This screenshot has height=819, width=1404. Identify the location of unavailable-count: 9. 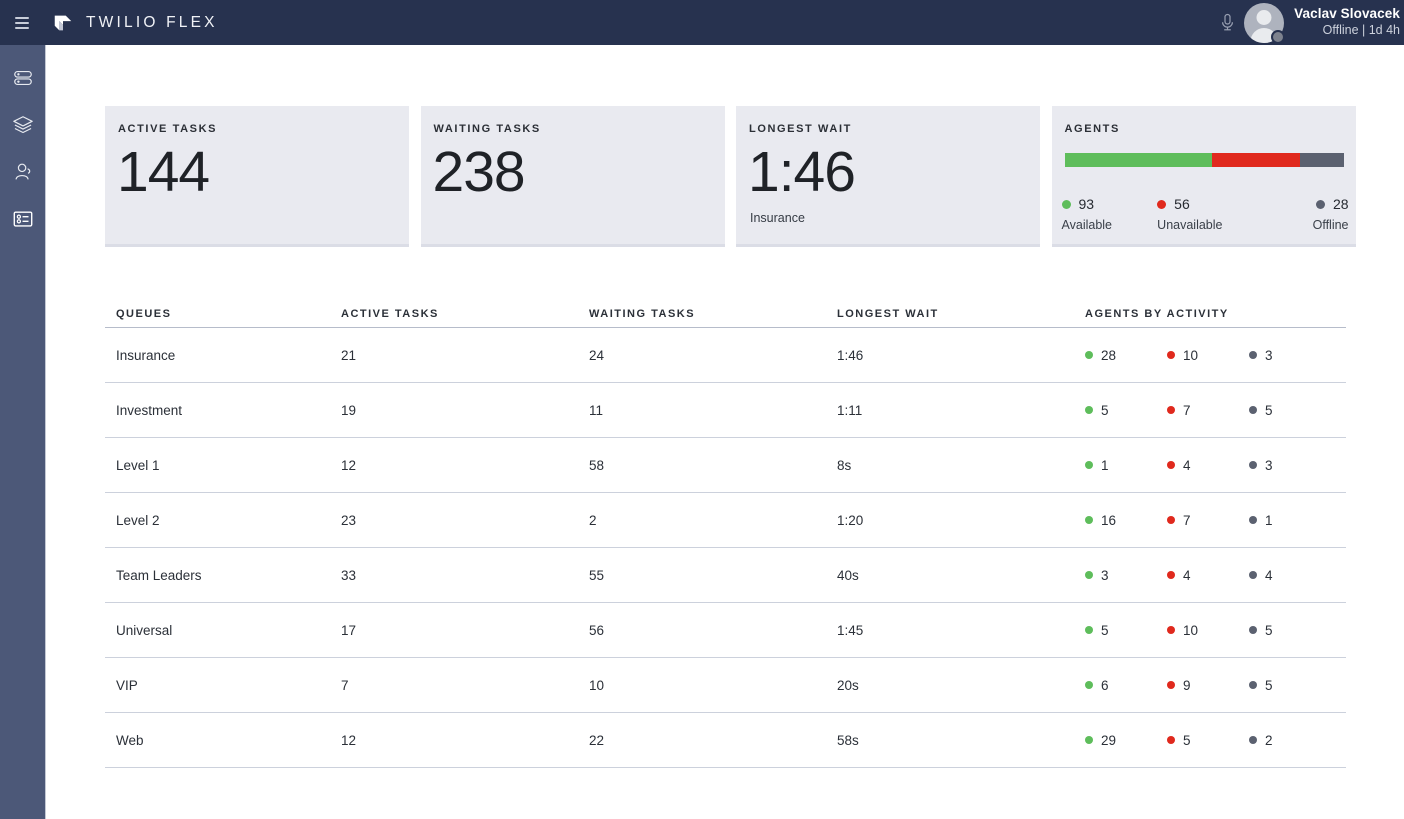
(1187, 685).